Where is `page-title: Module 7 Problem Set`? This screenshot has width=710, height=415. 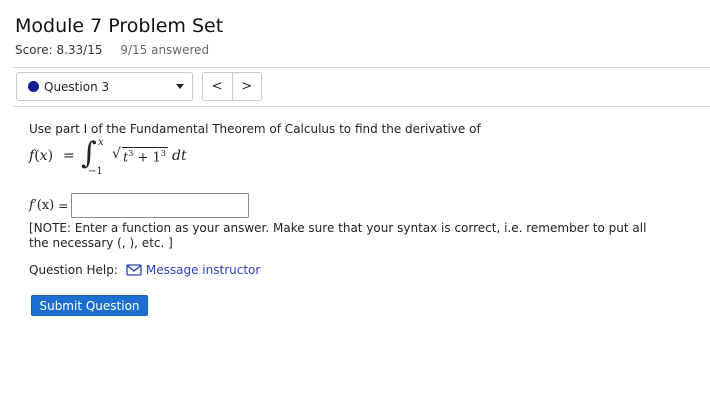
page-title: Module 7 Problem Set is located at coordinates (119, 26).